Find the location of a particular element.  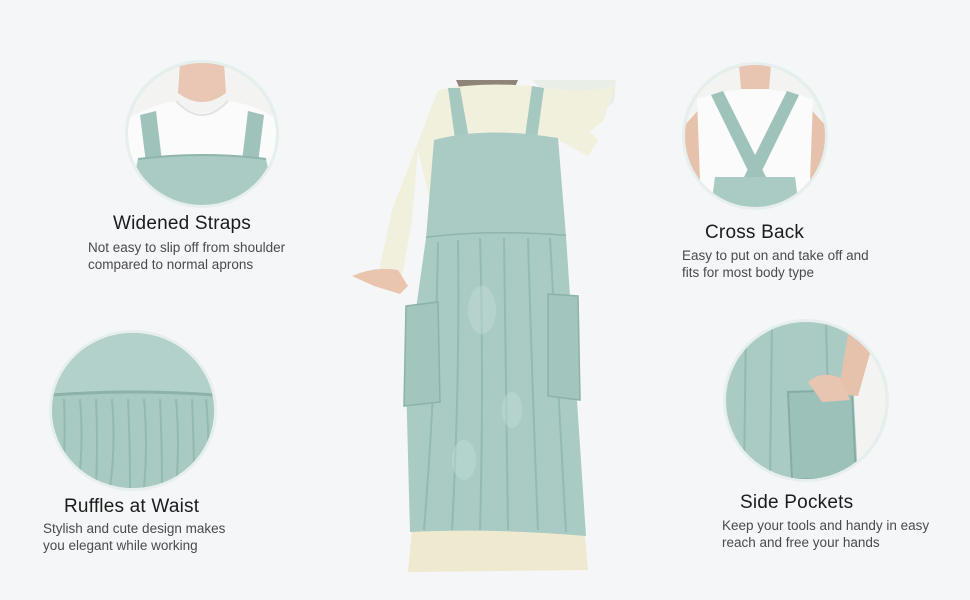

cross-back-desc-line2: fits for most body type is located at coordinates (748, 272).